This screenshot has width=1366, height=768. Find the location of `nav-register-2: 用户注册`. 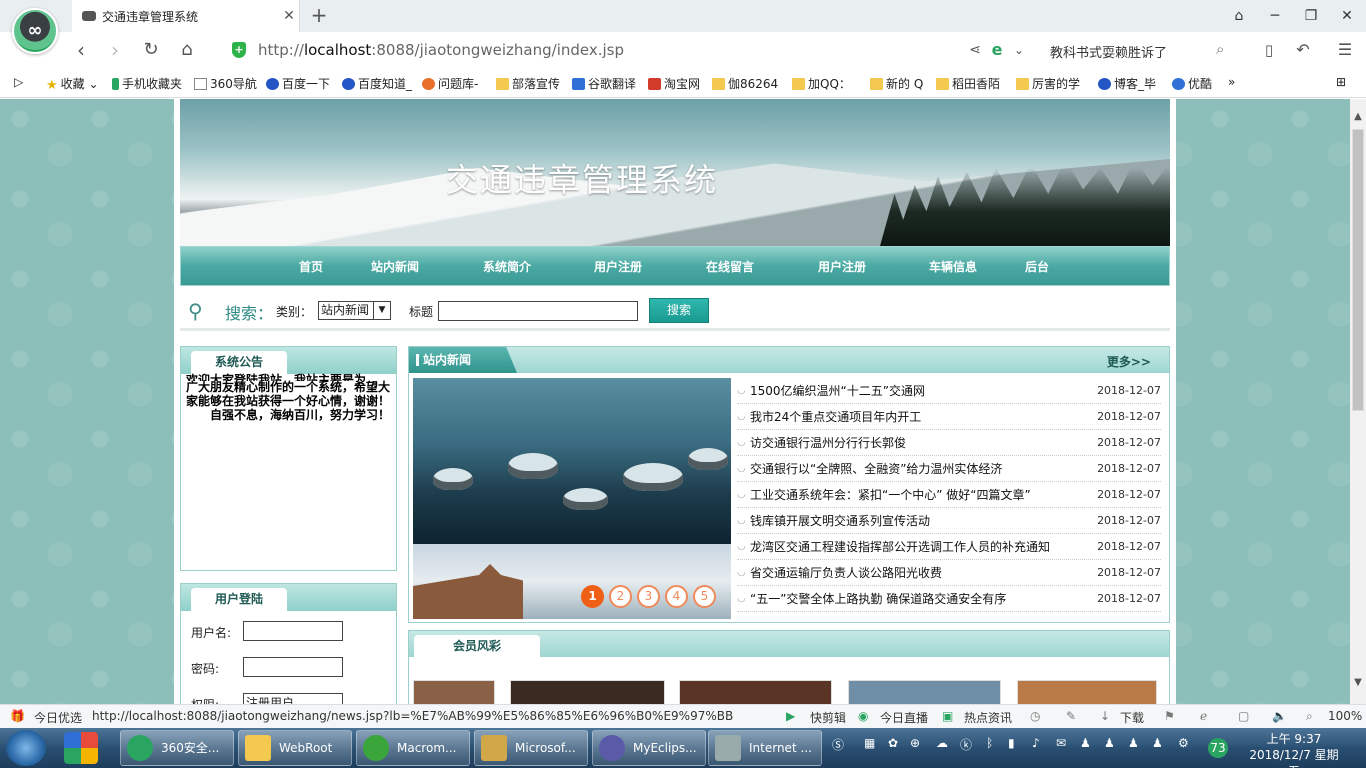

nav-register-2: 用户注册 is located at coordinates (842, 266).